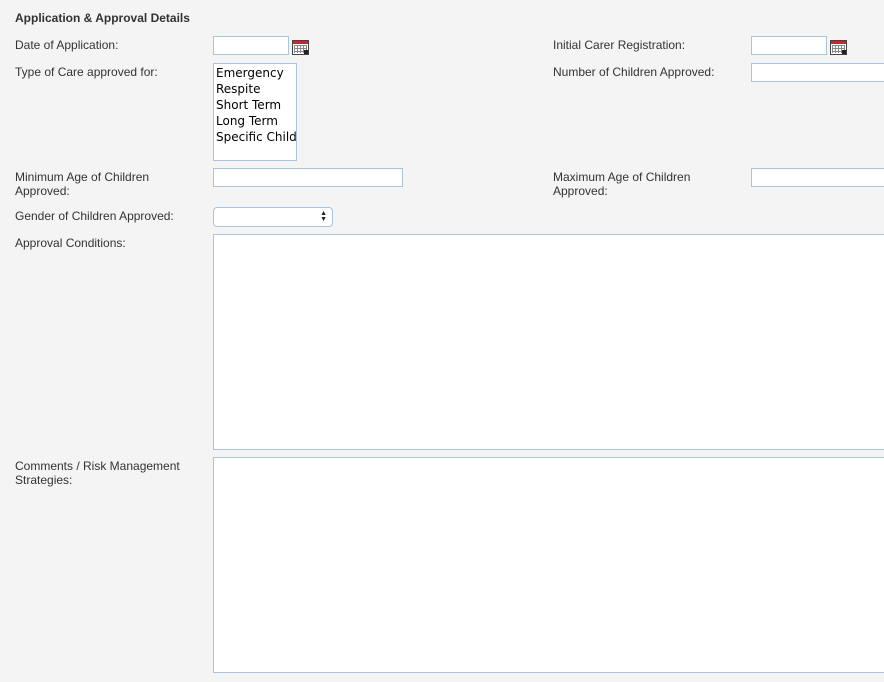 This screenshot has width=884, height=682. Describe the element at coordinates (42, 191) in the screenshot. I see `min-age-label-line2: Approved:` at that location.